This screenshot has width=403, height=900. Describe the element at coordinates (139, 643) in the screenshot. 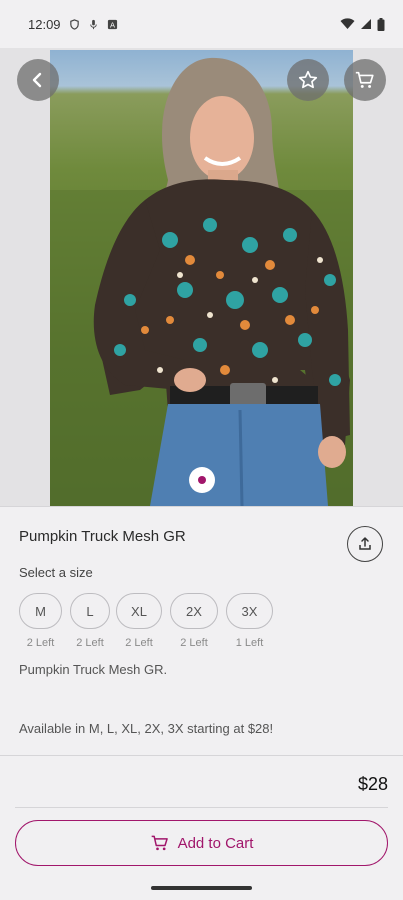

I see `size-stock-xl: 2 Left` at that location.